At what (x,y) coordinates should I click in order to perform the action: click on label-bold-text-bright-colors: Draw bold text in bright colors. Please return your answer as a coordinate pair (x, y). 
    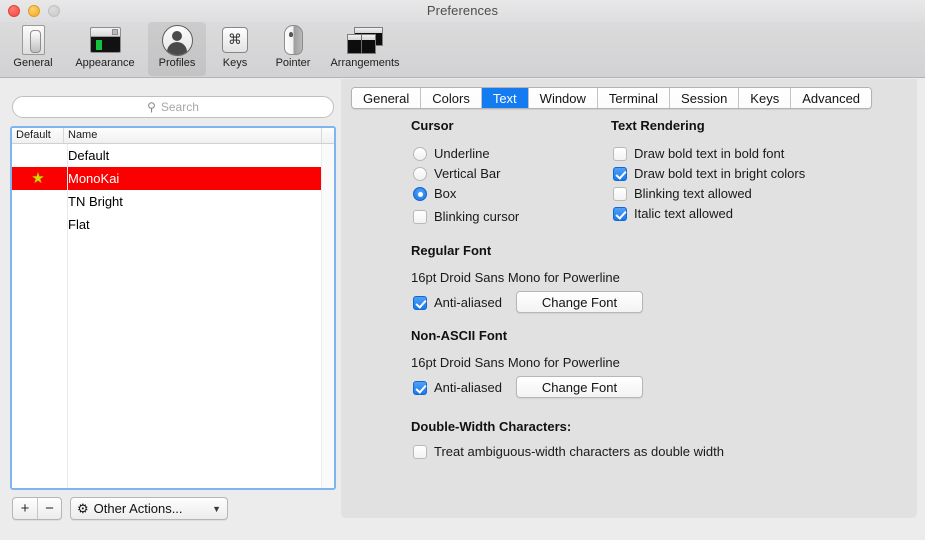
    Looking at the image, I should click on (720, 173).